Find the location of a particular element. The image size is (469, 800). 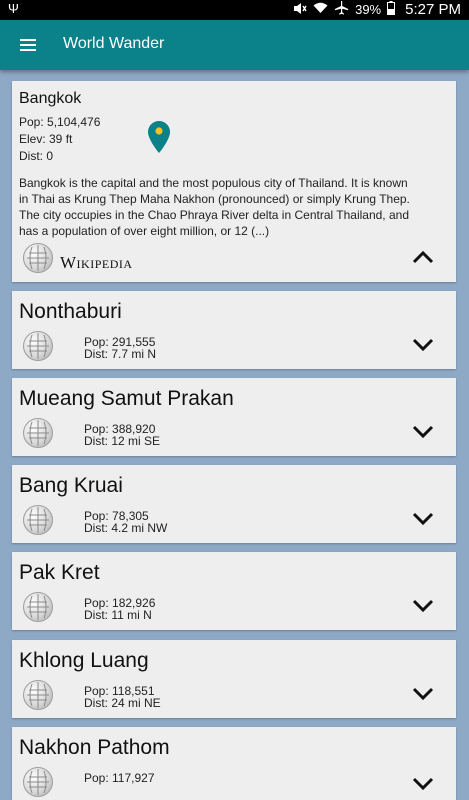

city-name: Bang Kruai is located at coordinates (71, 485).